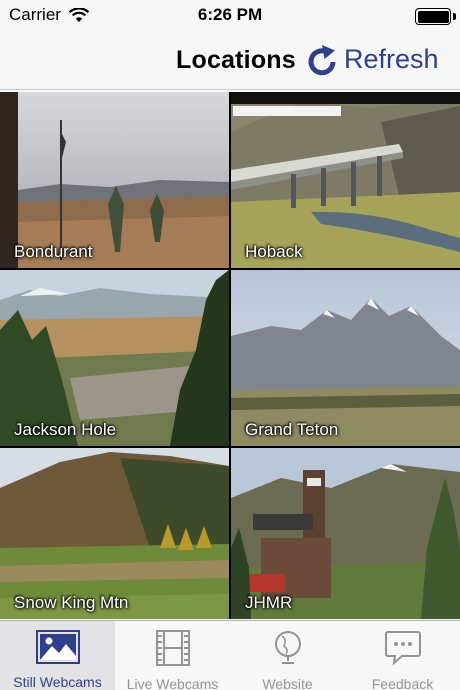 Image resolution: width=460 pixels, height=690 pixels. What do you see at coordinates (433, 16) in the screenshot?
I see `battery-icon` at bounding box center [433, 16].